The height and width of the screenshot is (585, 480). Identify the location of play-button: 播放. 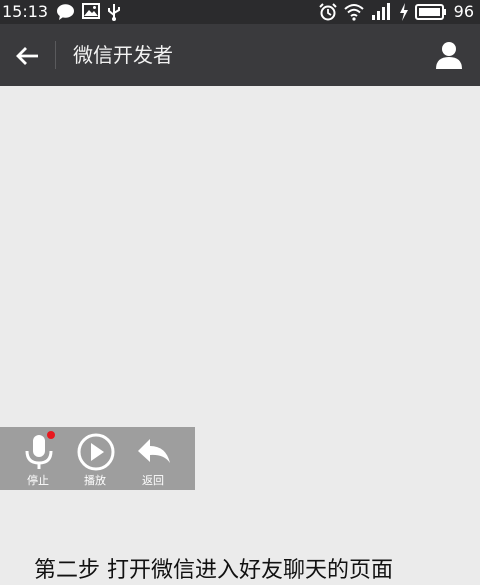
(95, 458).